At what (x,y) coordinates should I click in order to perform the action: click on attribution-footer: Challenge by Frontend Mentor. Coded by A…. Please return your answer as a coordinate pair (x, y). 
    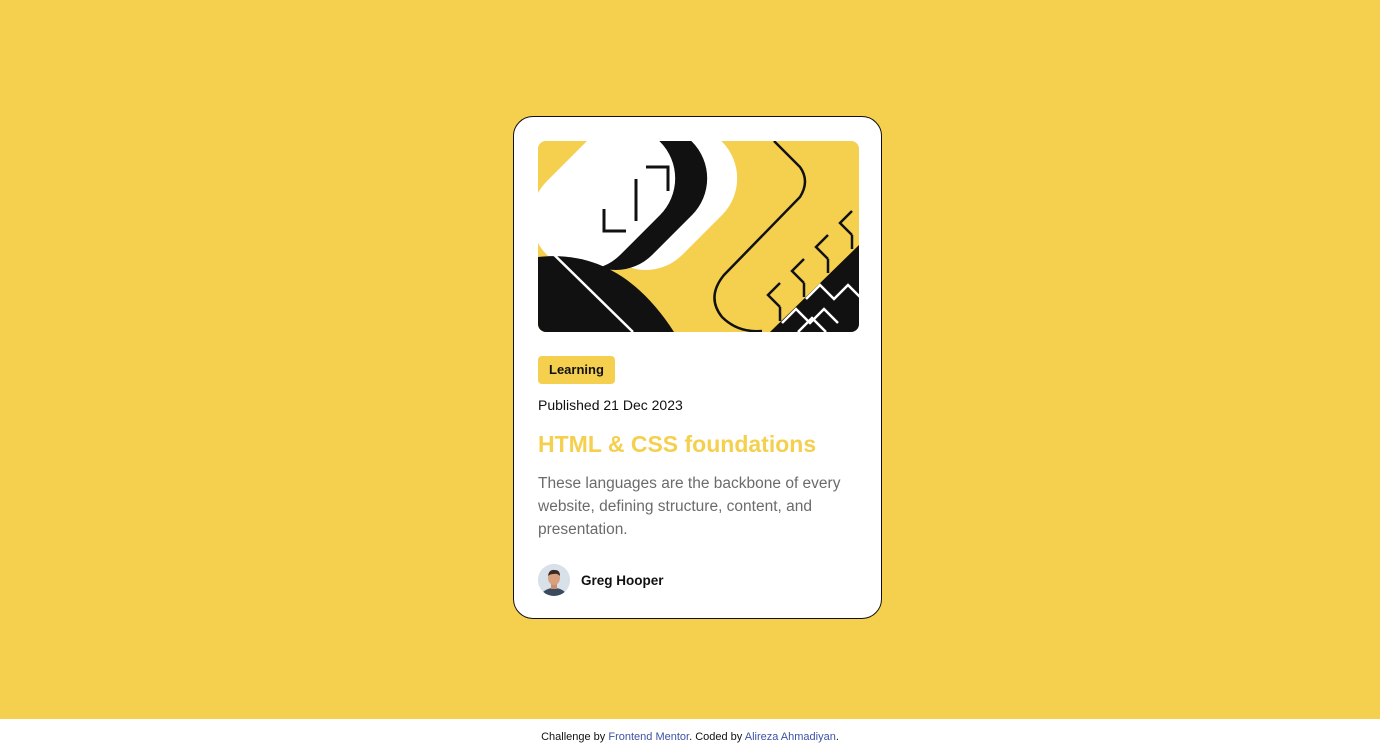
    Looking at the image, I should click on (690, 736).